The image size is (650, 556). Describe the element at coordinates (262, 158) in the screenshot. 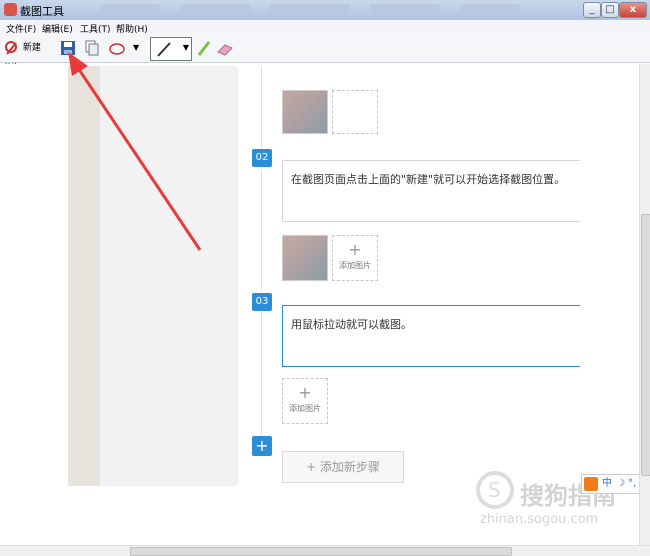

I see `step-number-02: 02` at that location.